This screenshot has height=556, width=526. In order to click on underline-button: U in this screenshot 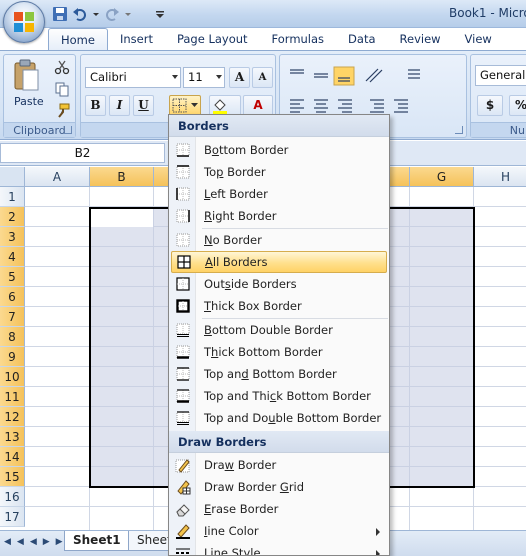, I will do `click(143, 105)`.